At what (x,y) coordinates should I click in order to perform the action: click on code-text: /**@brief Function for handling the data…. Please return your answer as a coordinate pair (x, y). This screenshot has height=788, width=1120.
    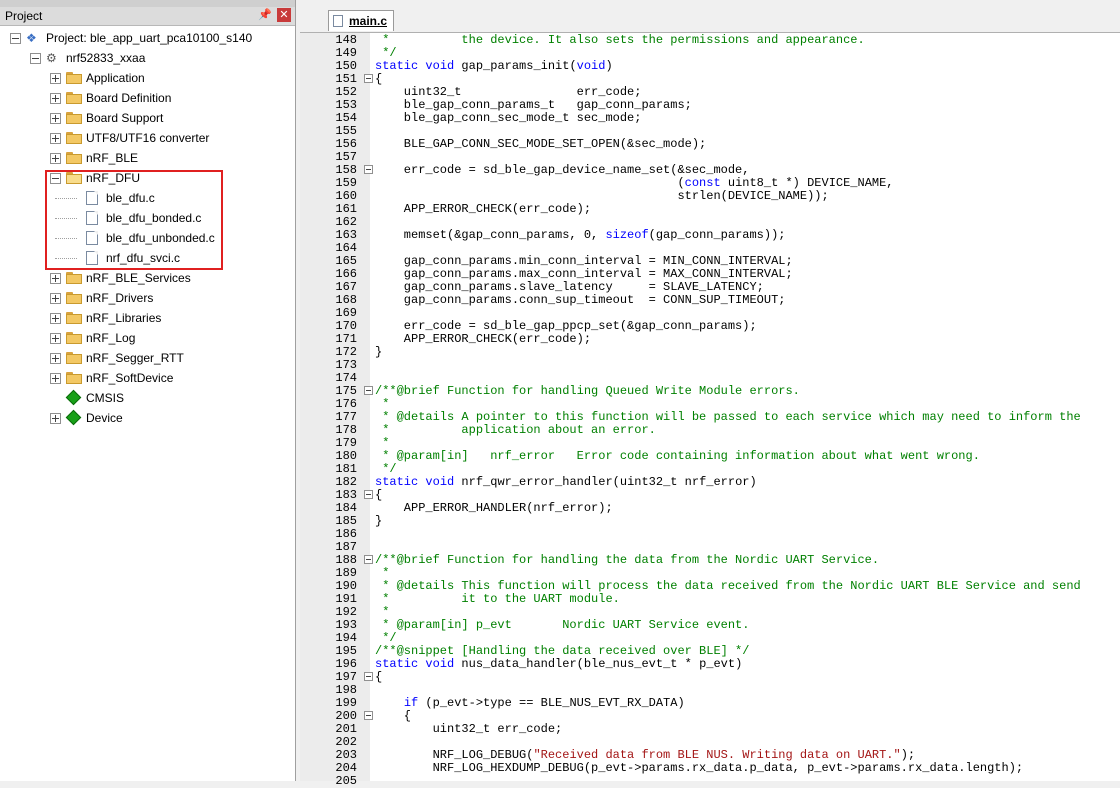
    Looking at the image, I should click on (627, 560).